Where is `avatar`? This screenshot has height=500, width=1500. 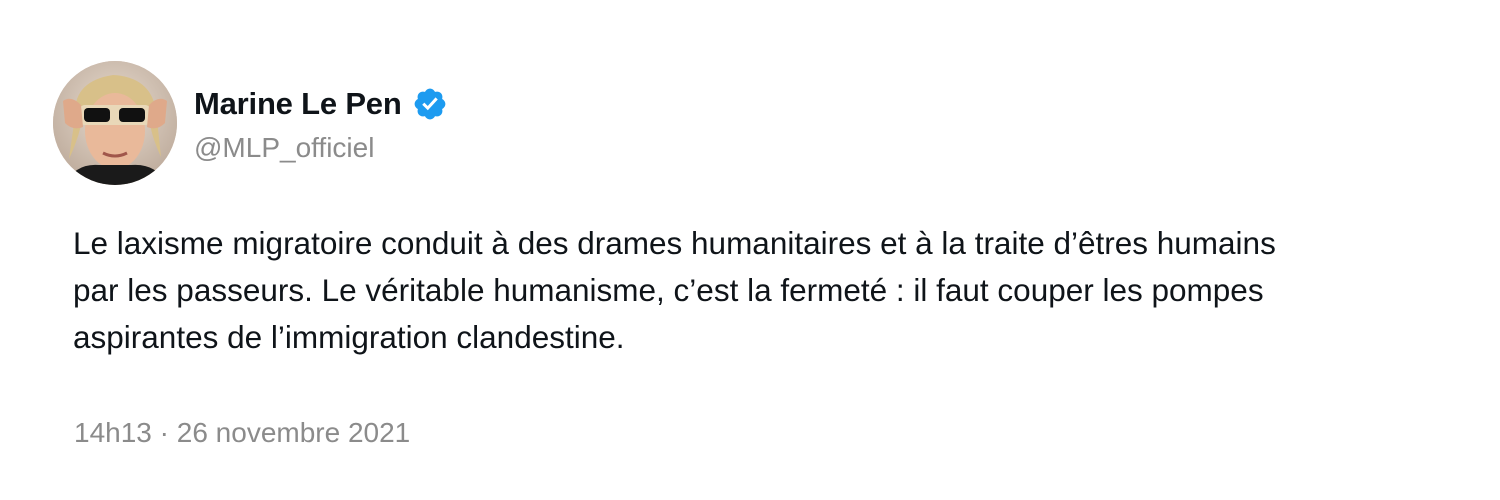
avatar is located at coordinates (115, 123).